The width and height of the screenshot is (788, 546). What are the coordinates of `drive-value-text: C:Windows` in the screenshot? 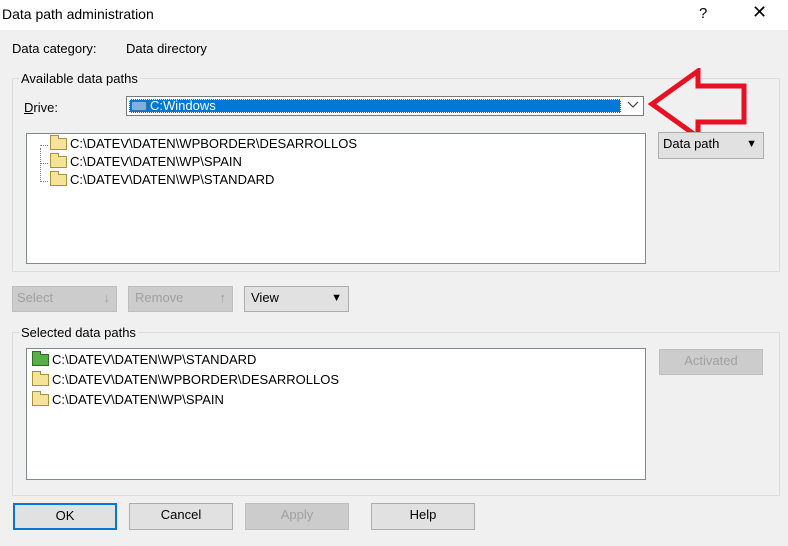 It's located at (183, 105).